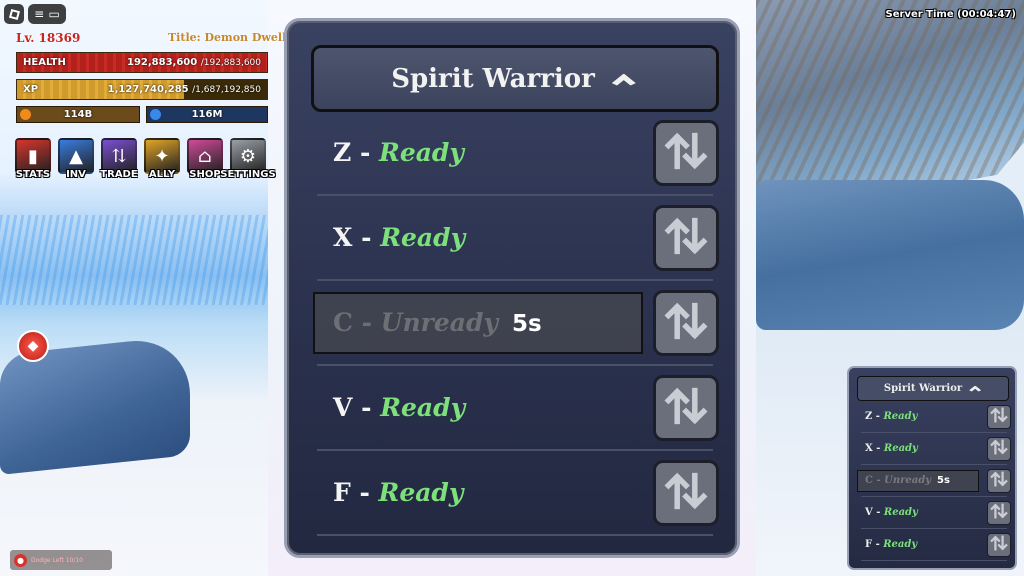 The image size is (1024, 576). Describe the element at coordinates (515, 157) in the screenshot. I see `skill-row-z: Z - Ready` at that location.